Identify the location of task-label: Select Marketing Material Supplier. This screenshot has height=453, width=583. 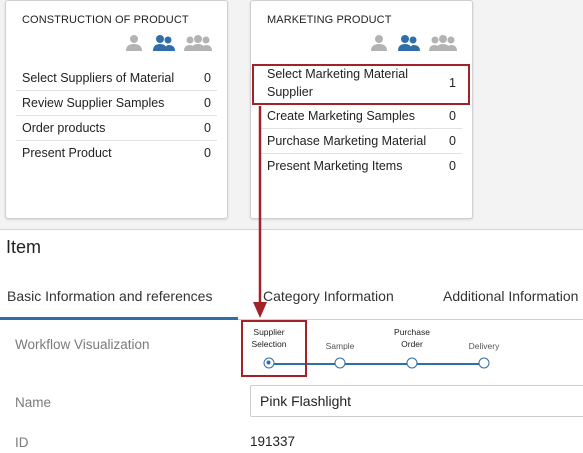
(338, 83).